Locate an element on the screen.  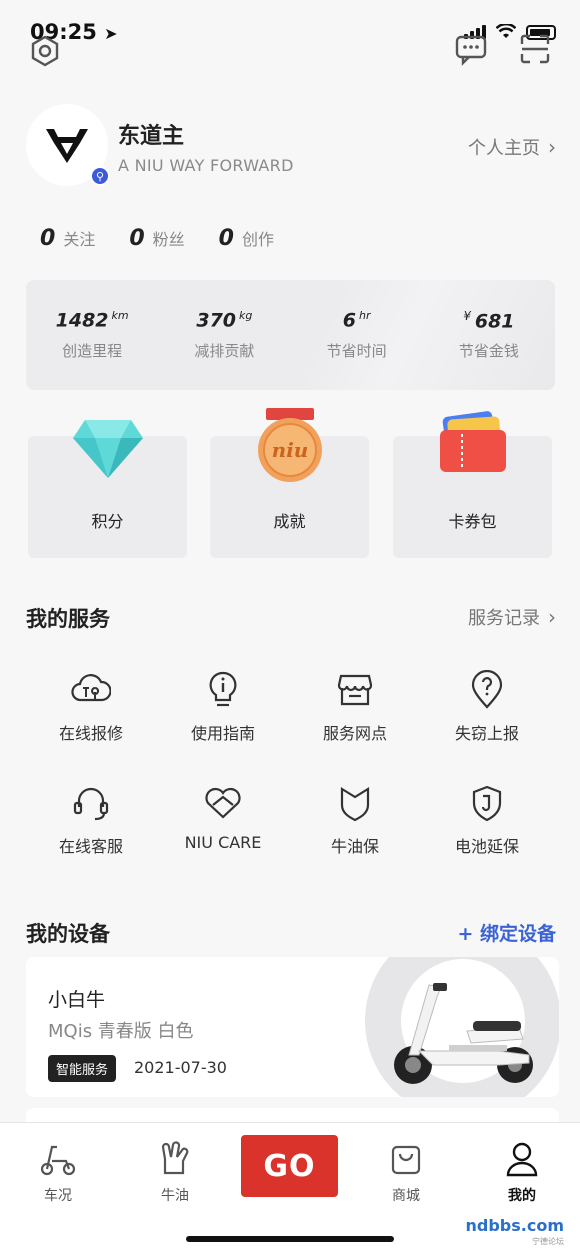
store-icon is located at coordinates (355, 690).